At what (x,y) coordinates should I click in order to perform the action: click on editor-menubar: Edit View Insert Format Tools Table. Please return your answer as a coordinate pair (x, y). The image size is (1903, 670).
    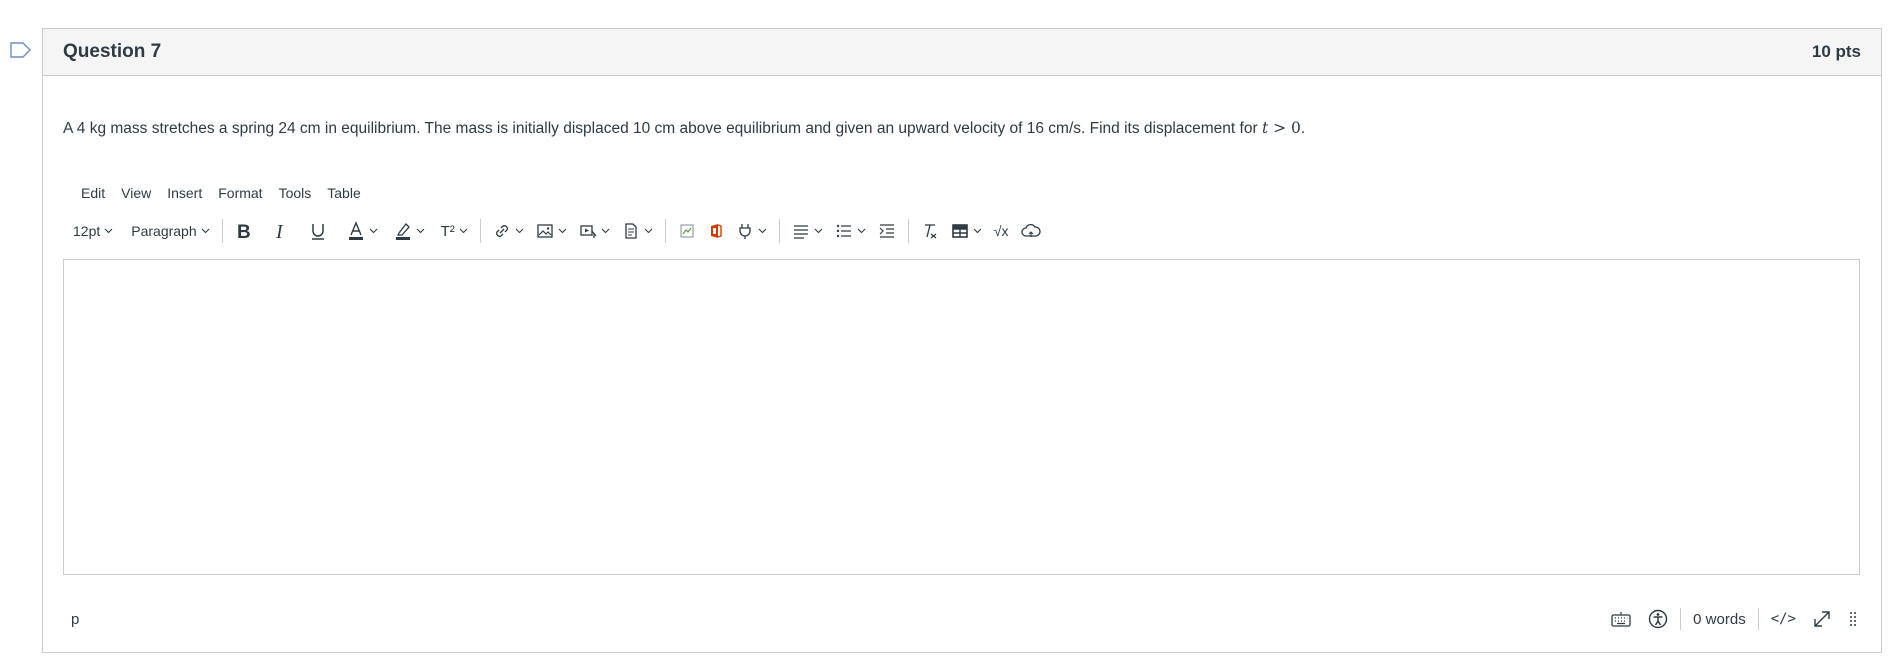
    Looking at the image, I should click on (221, 193).